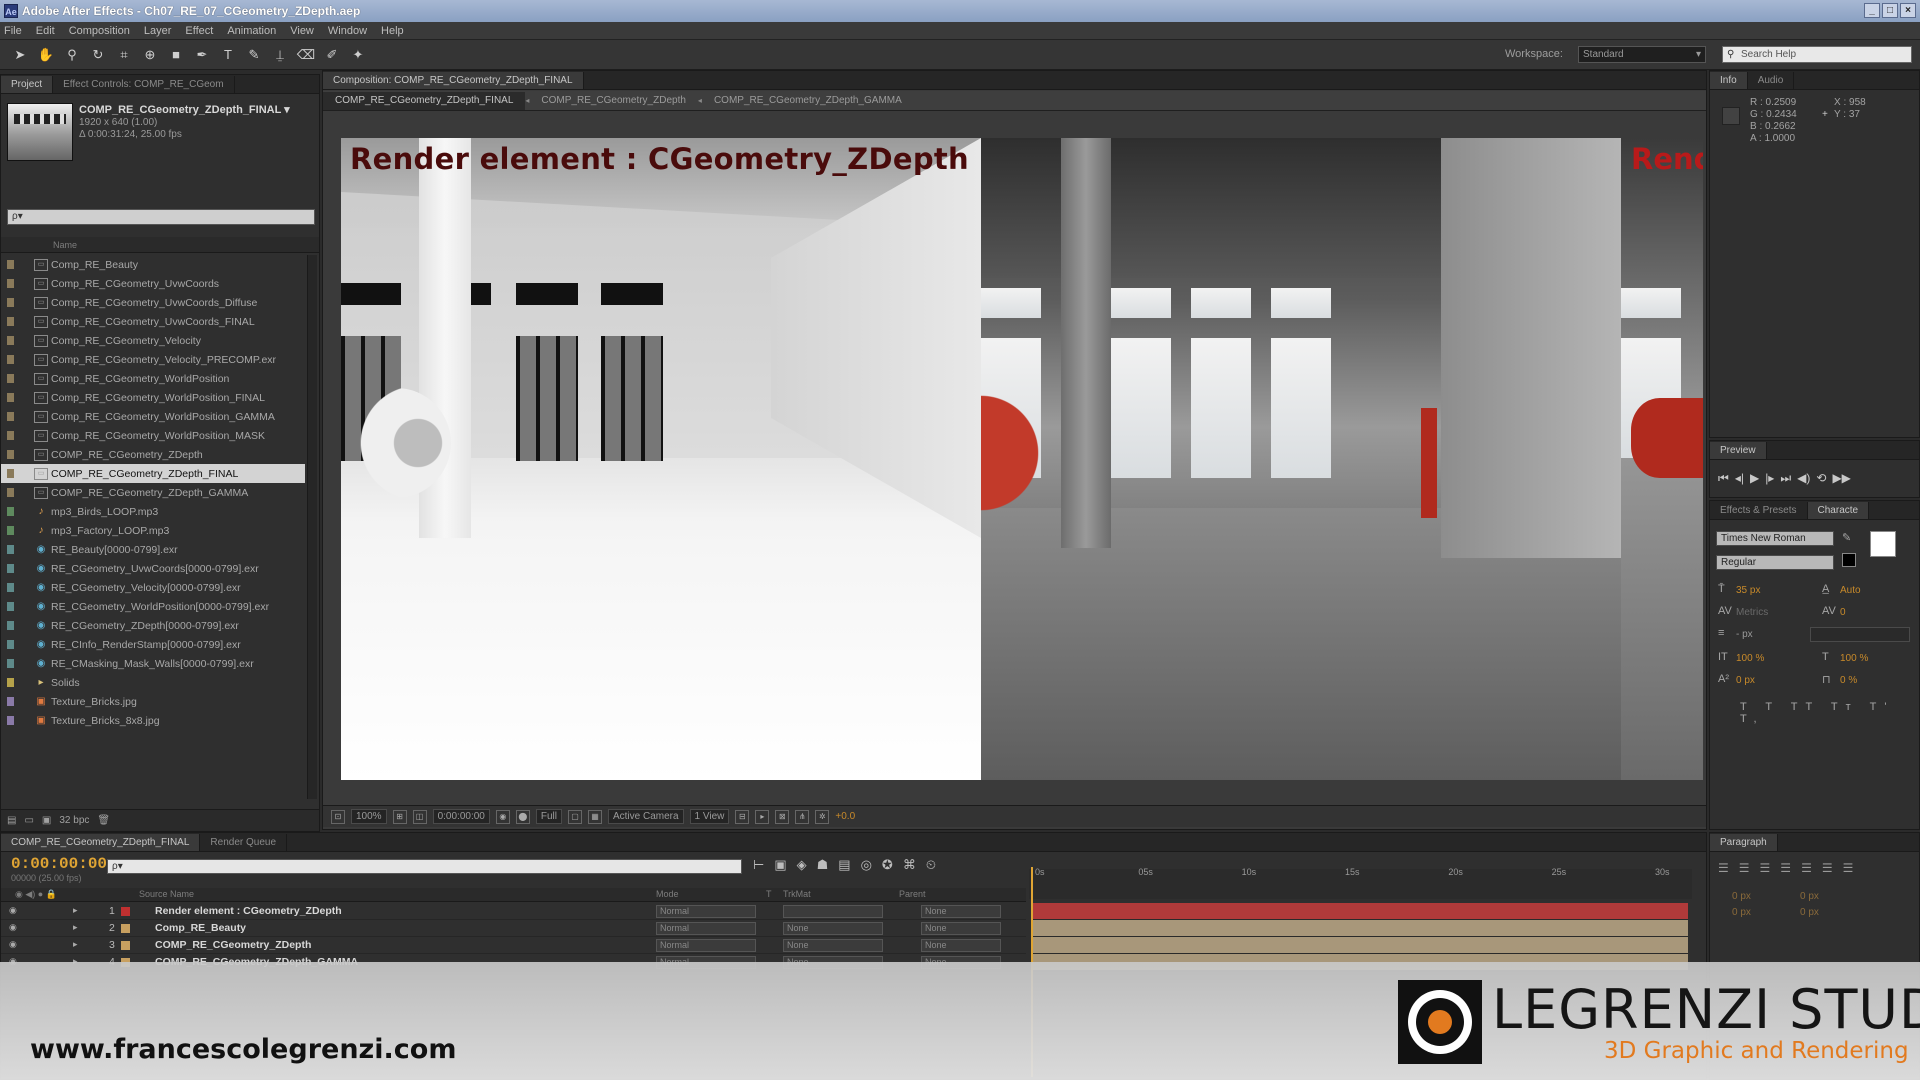 The width and height of the screenshot is (1920, 1080). What do you see at coordinates (1846, 537) in the screenshot?
I see `eyedropper-icon: ✎` at bounding box center [1846, 537].